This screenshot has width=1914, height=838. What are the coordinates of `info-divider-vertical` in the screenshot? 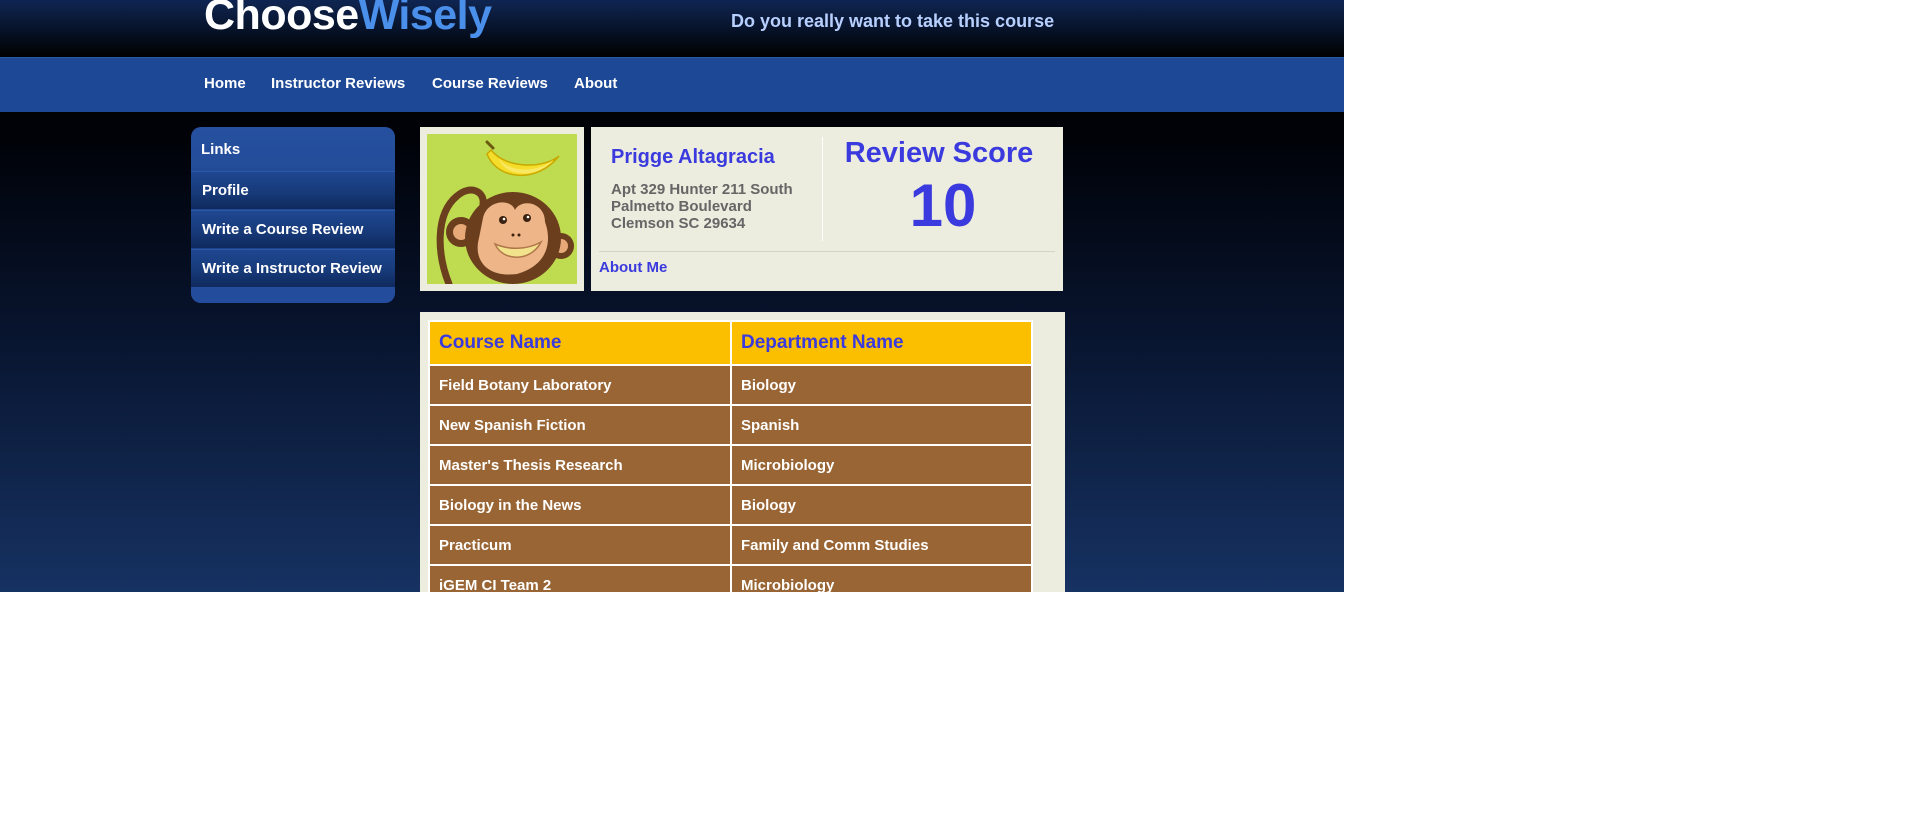 It's located at (822, 189).